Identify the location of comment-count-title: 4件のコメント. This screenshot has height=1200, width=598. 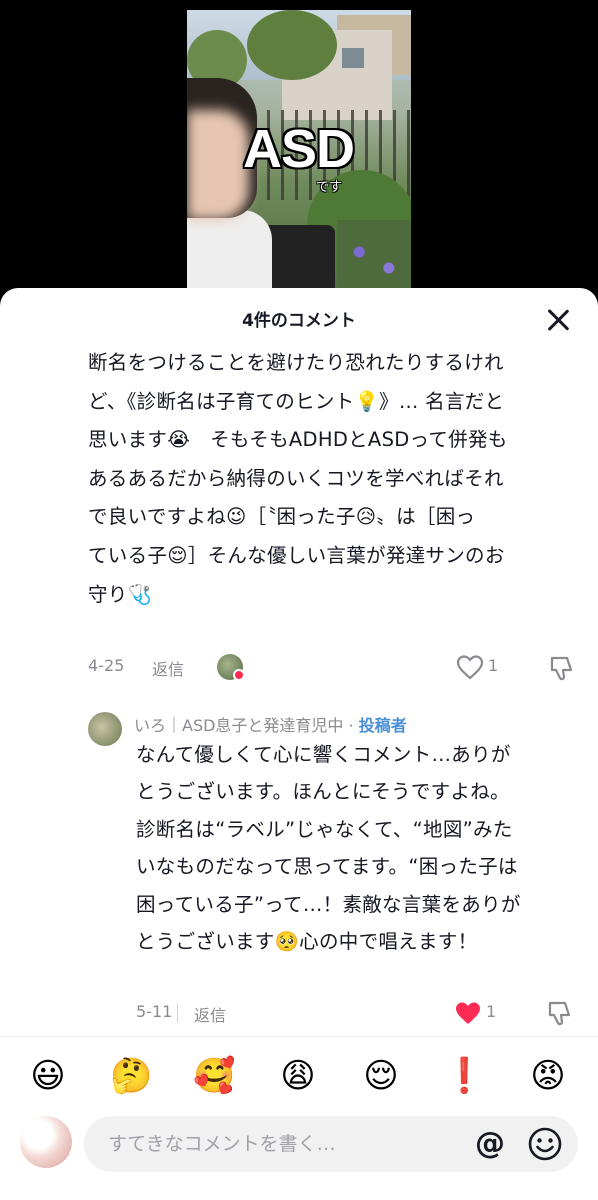
(299, 321).